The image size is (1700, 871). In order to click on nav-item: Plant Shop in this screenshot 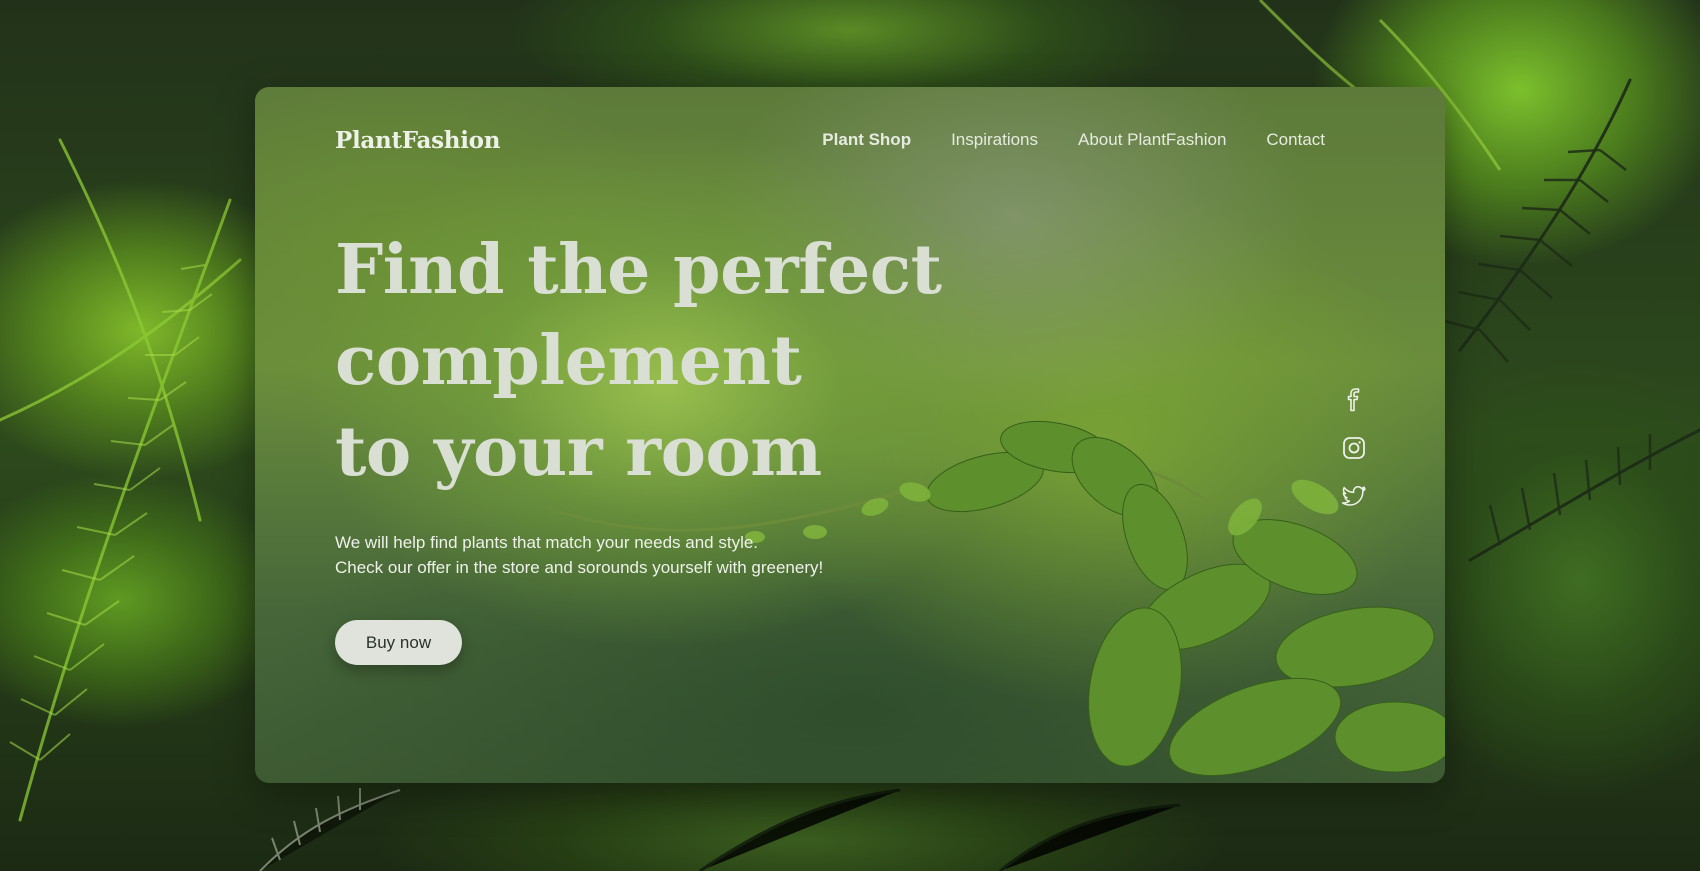, I will do `click(866, 140)`.